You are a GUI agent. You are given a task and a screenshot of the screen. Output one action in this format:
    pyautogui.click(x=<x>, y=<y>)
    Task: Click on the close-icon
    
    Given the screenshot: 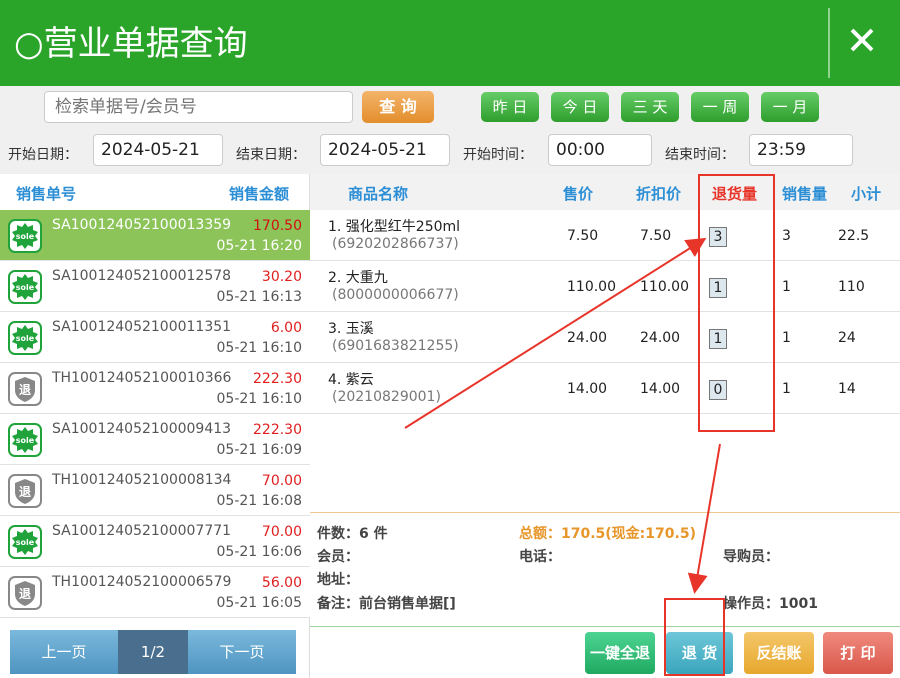 What is the action you would take?
    pyautogui.click(x=862, y=40)
    